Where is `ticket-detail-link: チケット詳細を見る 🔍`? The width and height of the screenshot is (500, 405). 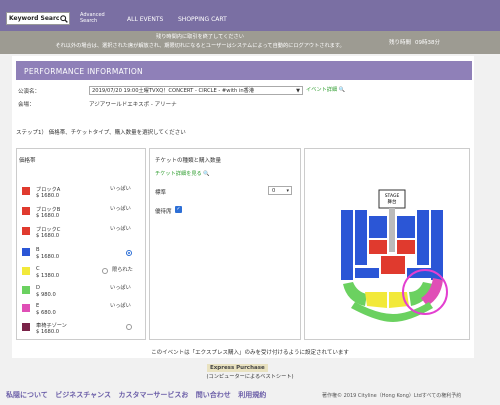
ticket-detail-link: チケット詳細を見る 🔍 is located at coordinates (182, 173).